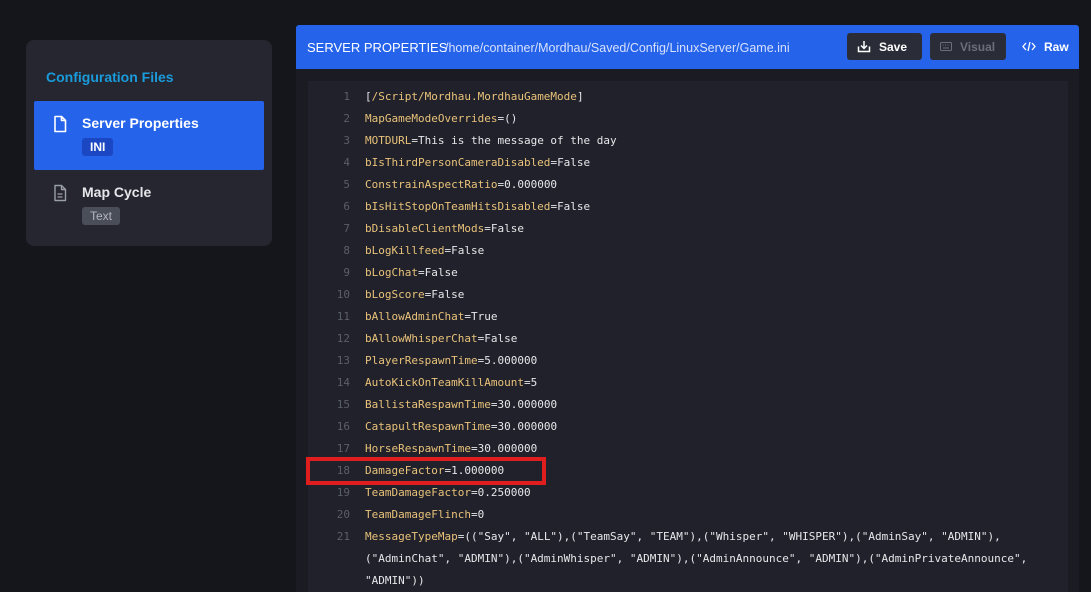 The image size is (1091, 592). Describe the element at coordinates (346, 206) in the screenshot. I see `line-number: 6` at that location.